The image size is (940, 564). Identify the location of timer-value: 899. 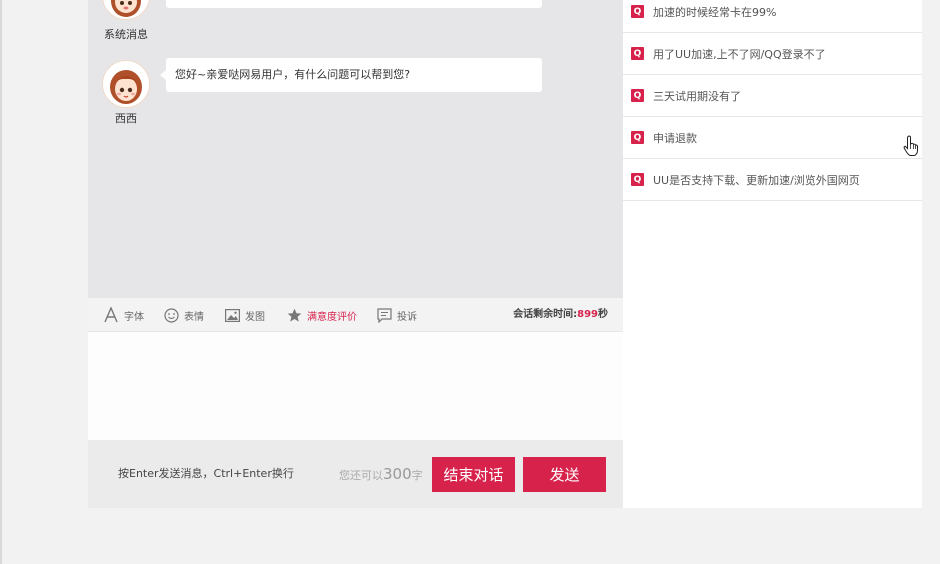
(587, 314).